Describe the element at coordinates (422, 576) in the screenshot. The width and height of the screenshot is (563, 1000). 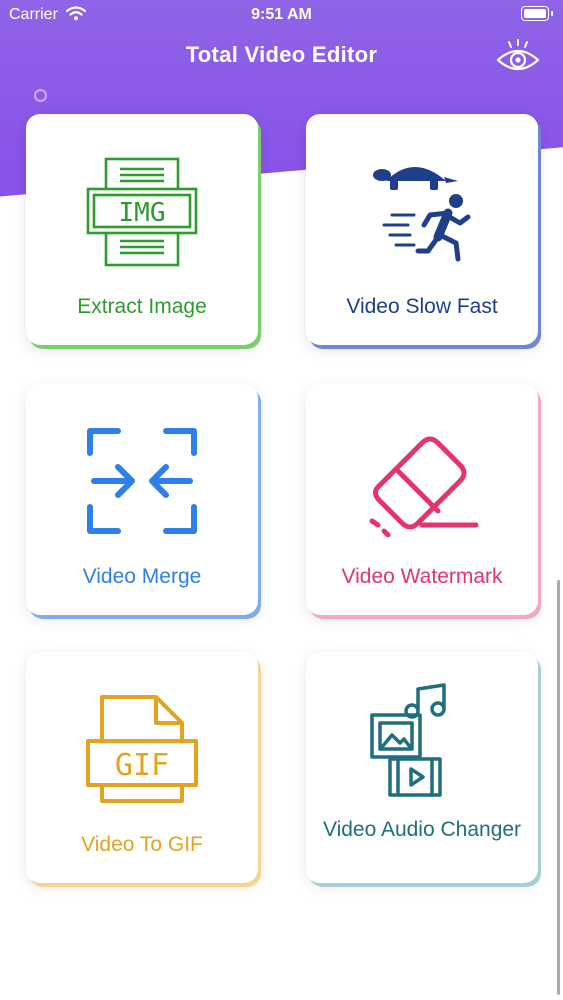
I see `video-watermark-label: Video Watermark` at that location.